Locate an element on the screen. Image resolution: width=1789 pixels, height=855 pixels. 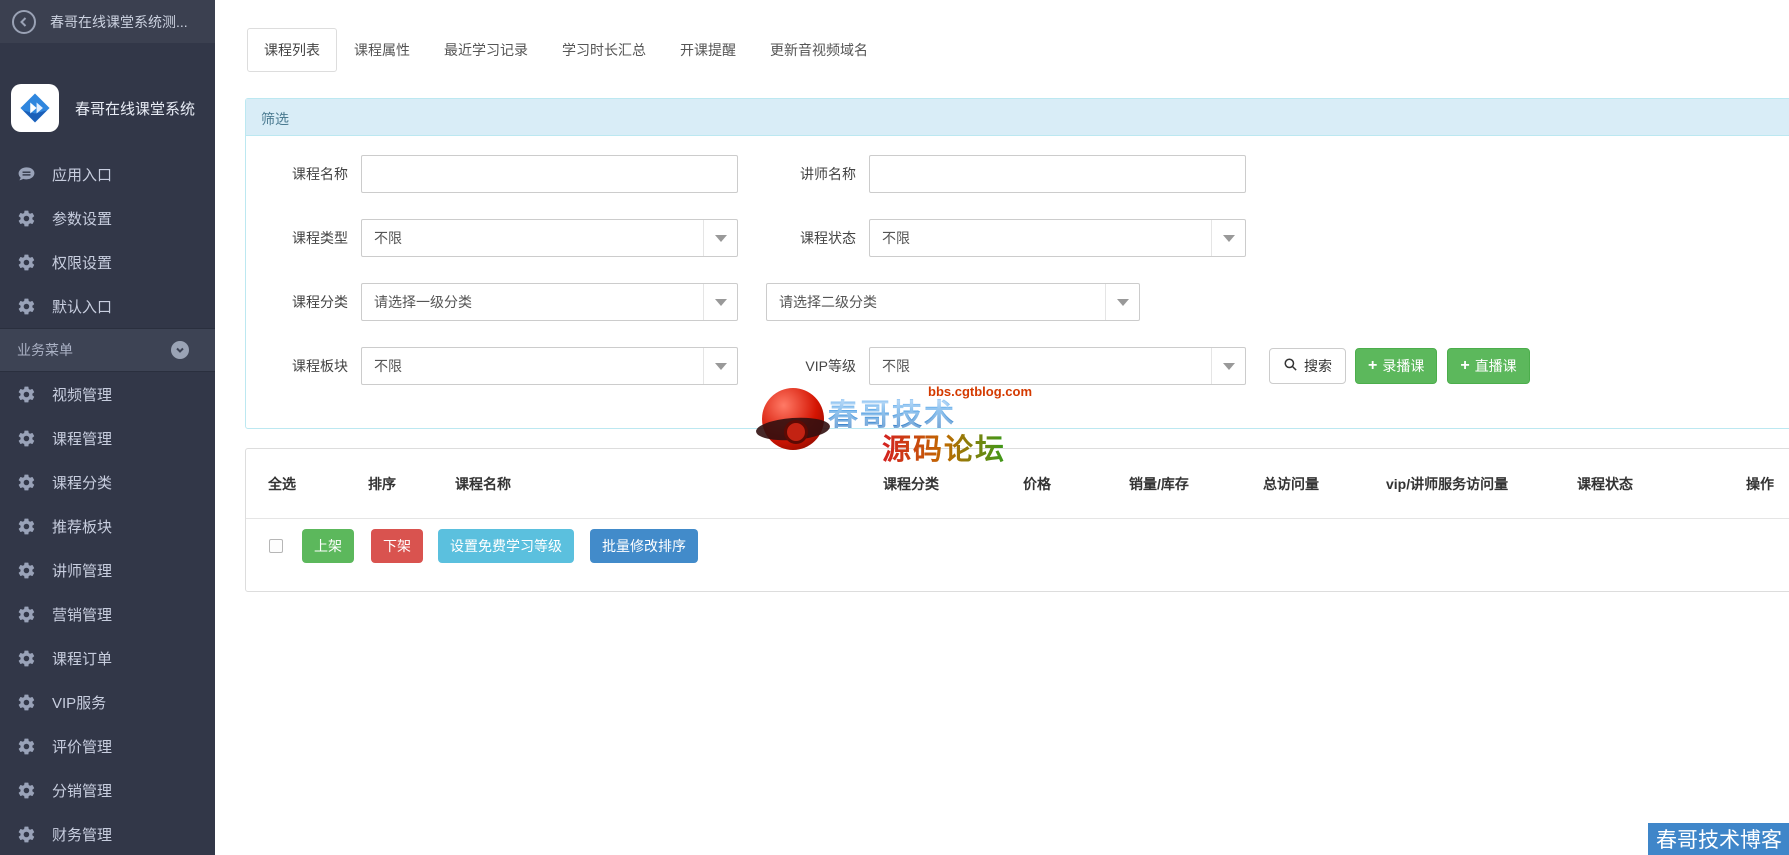
sidebar-item-label: 分销管理 is located at coordinates (82, 791).